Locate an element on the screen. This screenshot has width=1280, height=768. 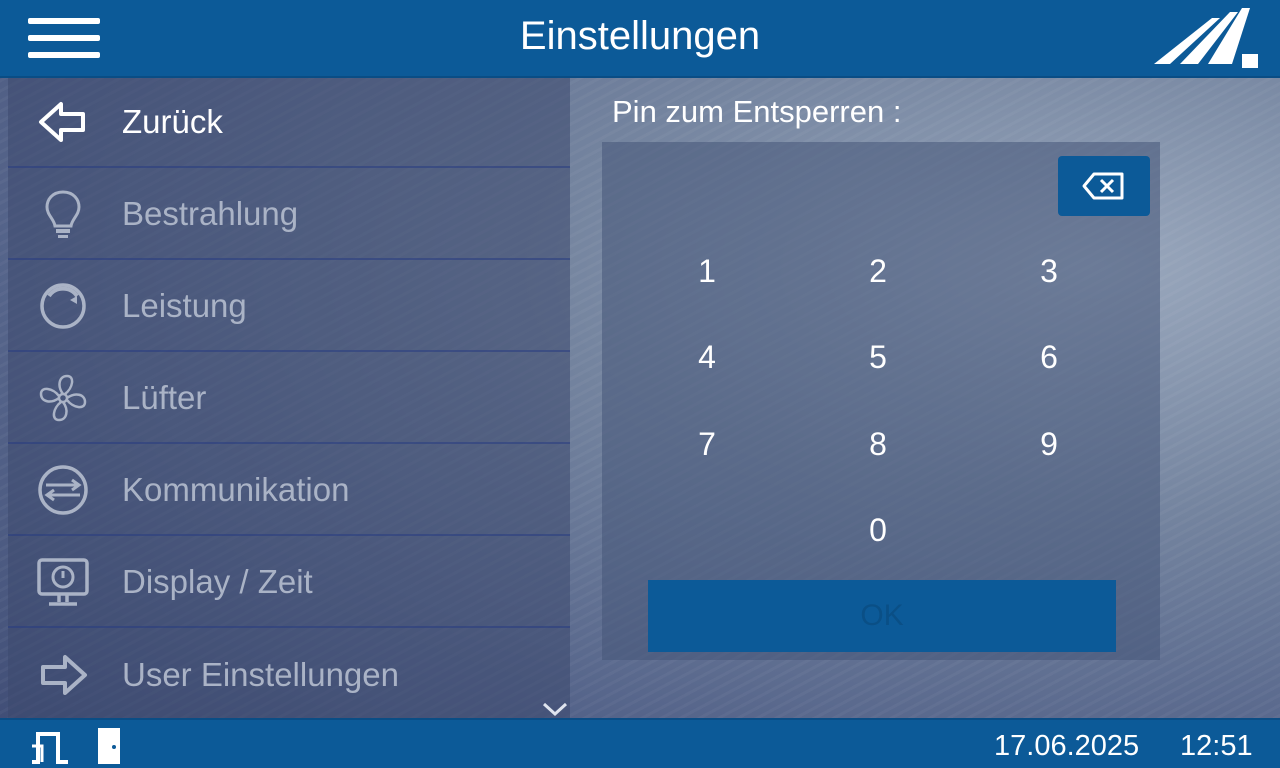
pulse-signal-icon is located at coordinates (50, 748).